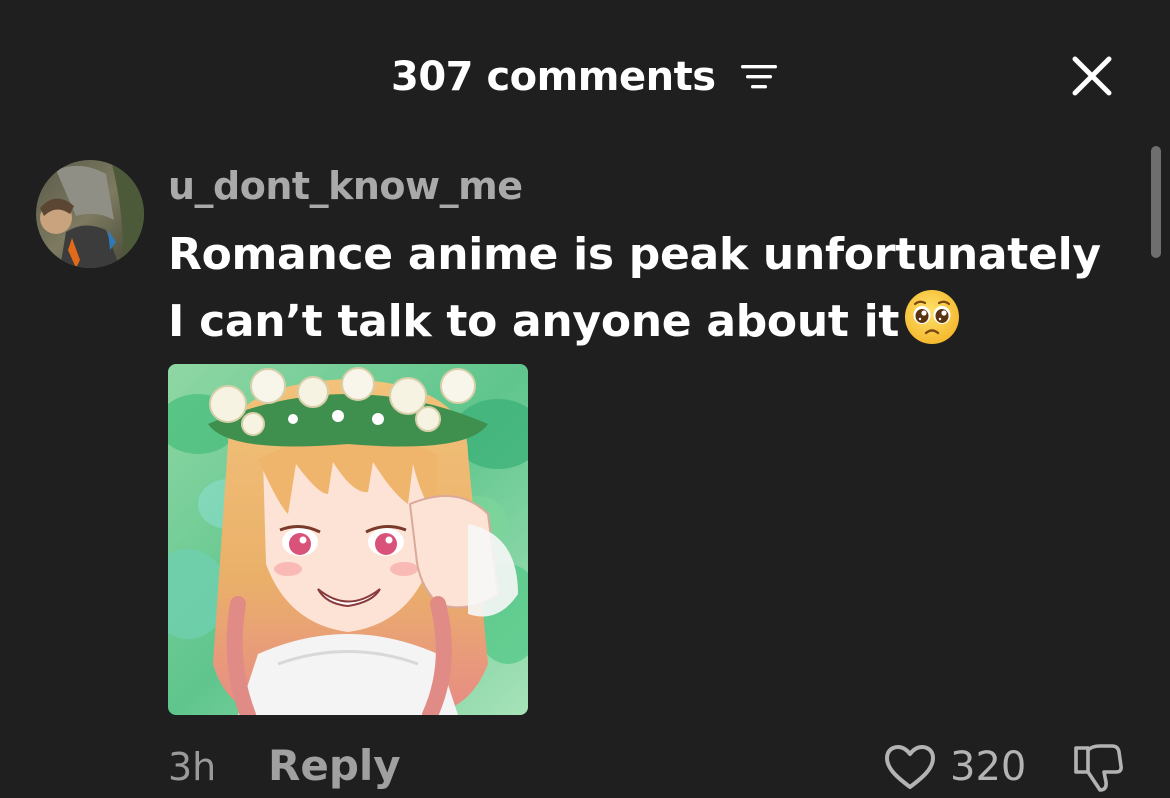  What do you see at coordinates (192, 767) in the screenshot?
I see `comment-timestamp: 3h` at bounding box center [192, 767].